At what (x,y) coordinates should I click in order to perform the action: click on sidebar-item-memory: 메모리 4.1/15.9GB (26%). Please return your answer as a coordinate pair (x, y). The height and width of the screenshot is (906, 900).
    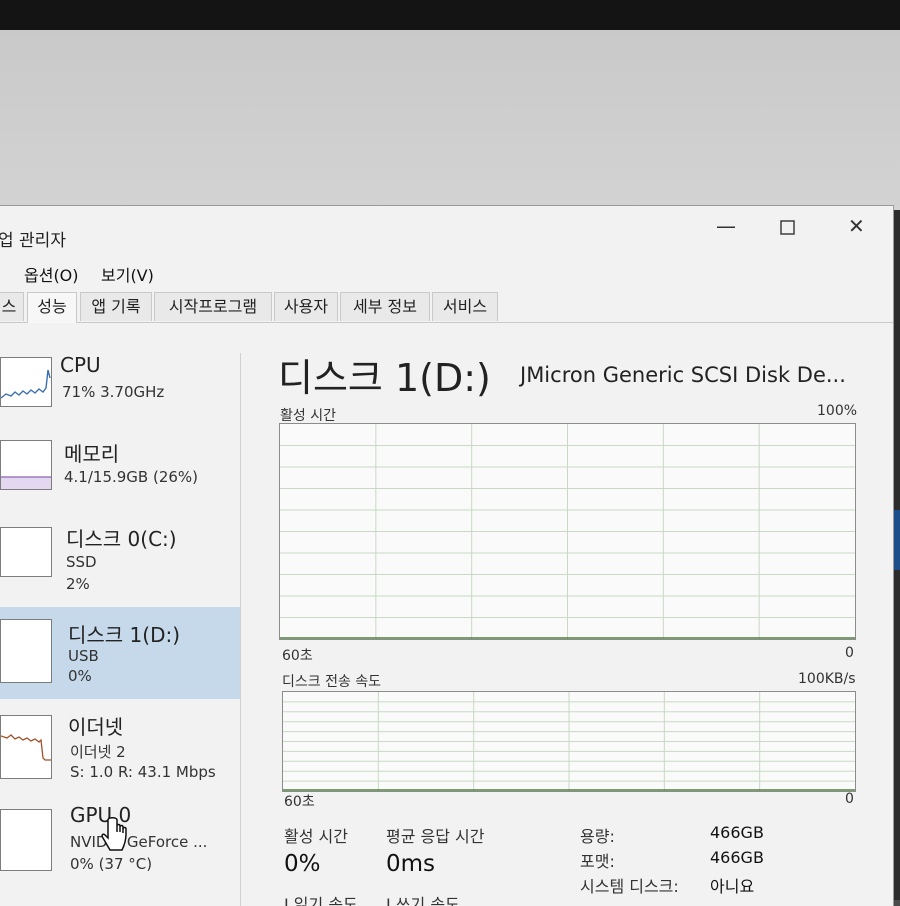
    Looking at the image, I should click on (120, 480).